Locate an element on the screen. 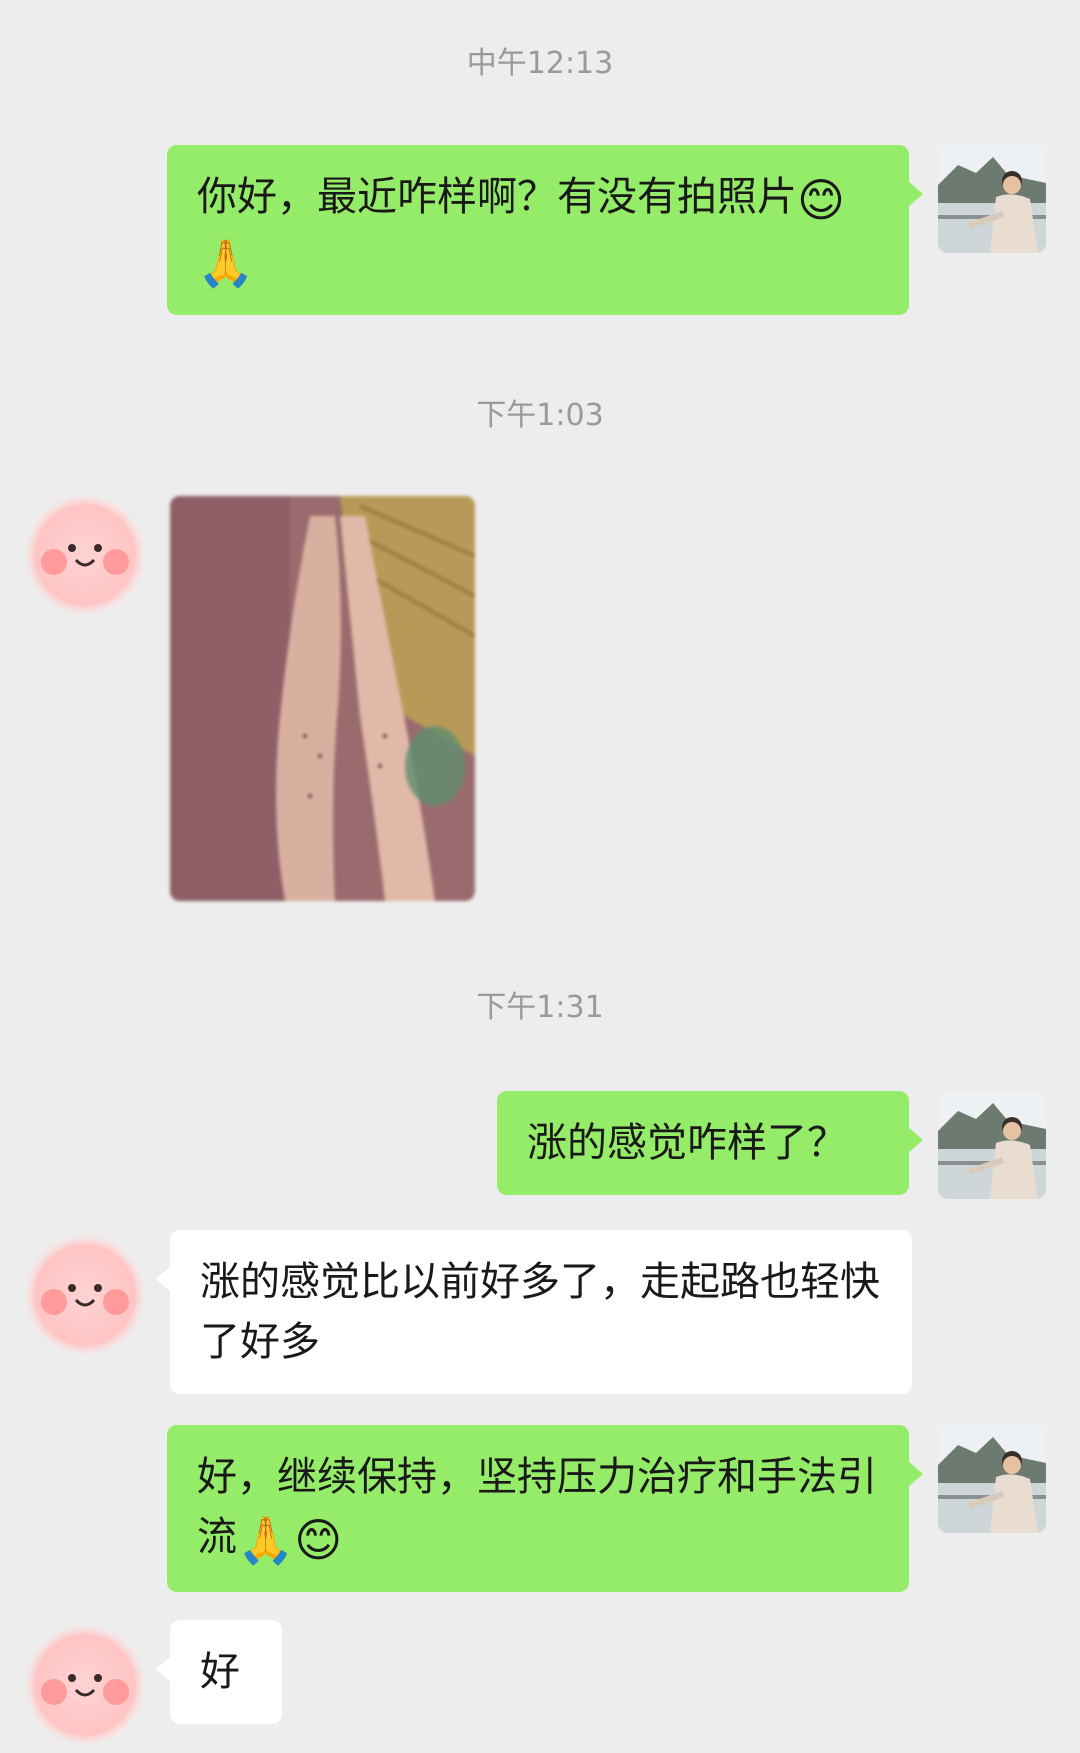 The width and height of the screenshot is (1080, 1753). message-bubble-received: 涨的感觉比以前好多了，走起路也轻快了好多 is located at coordinates (534, 1312).